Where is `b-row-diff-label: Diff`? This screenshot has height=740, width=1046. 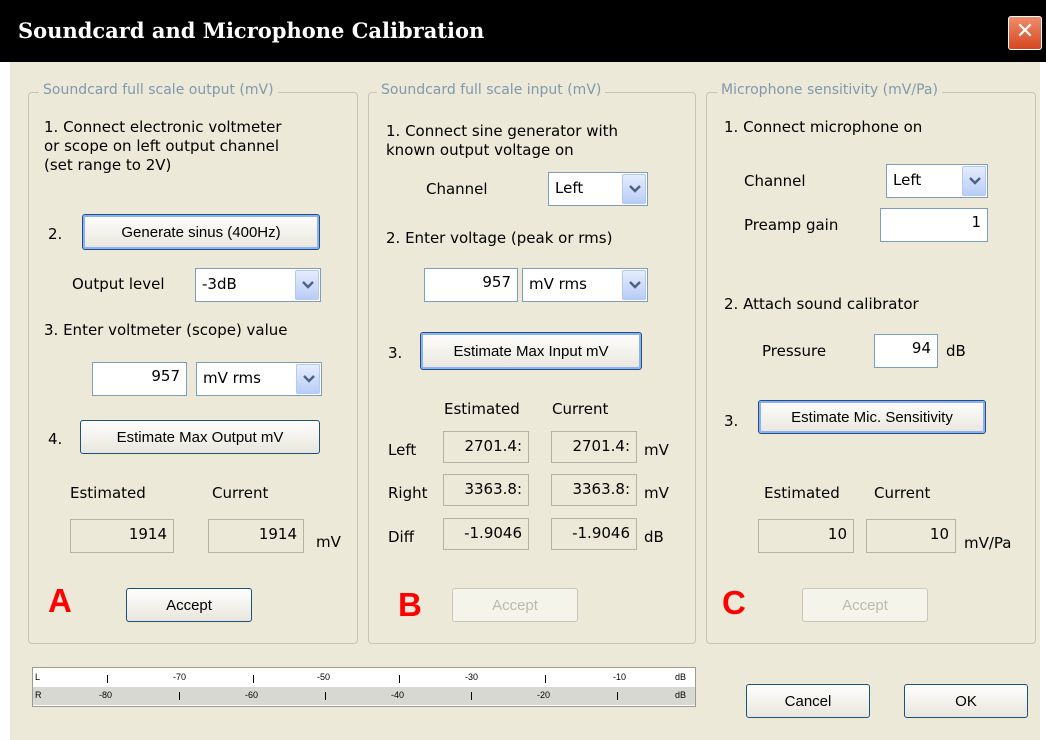
b-row-diff-label: Diff is located at coordinates (401, 537).